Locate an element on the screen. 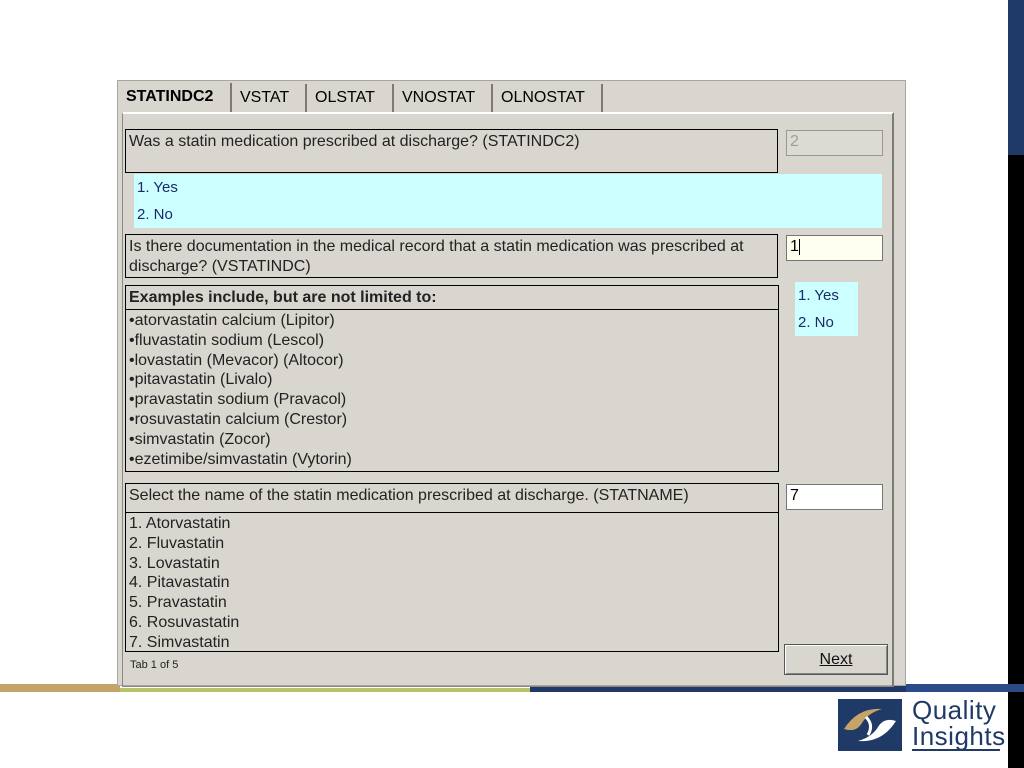 This screenshot has width=1024, height=768. list-item: 2. Fluvastatin is located at coordinates (177, 543).